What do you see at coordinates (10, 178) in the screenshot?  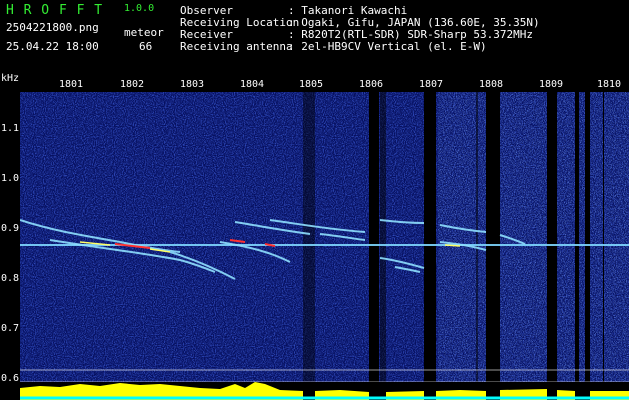 I see `y-tick-1-0: 1.0` at bounding box center [10, 178].